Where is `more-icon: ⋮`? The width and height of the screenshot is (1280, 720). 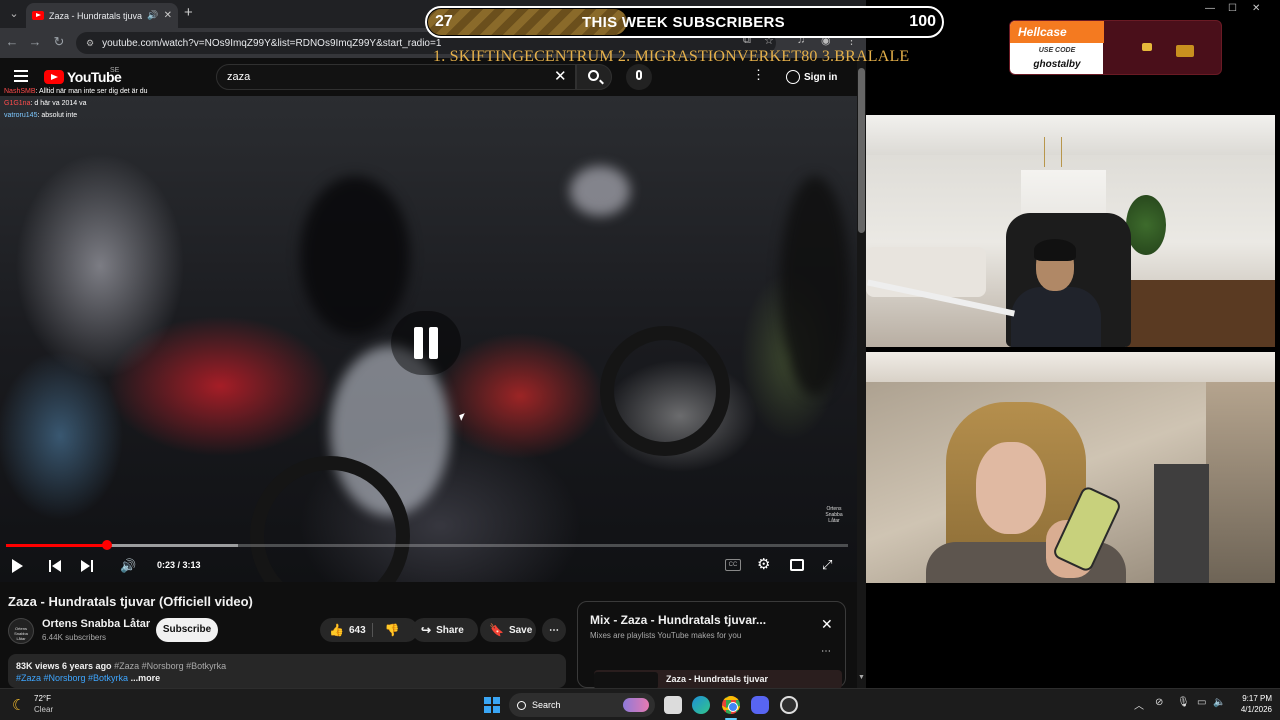
more-icon: ⋮ is located at coordinates (759, 75).